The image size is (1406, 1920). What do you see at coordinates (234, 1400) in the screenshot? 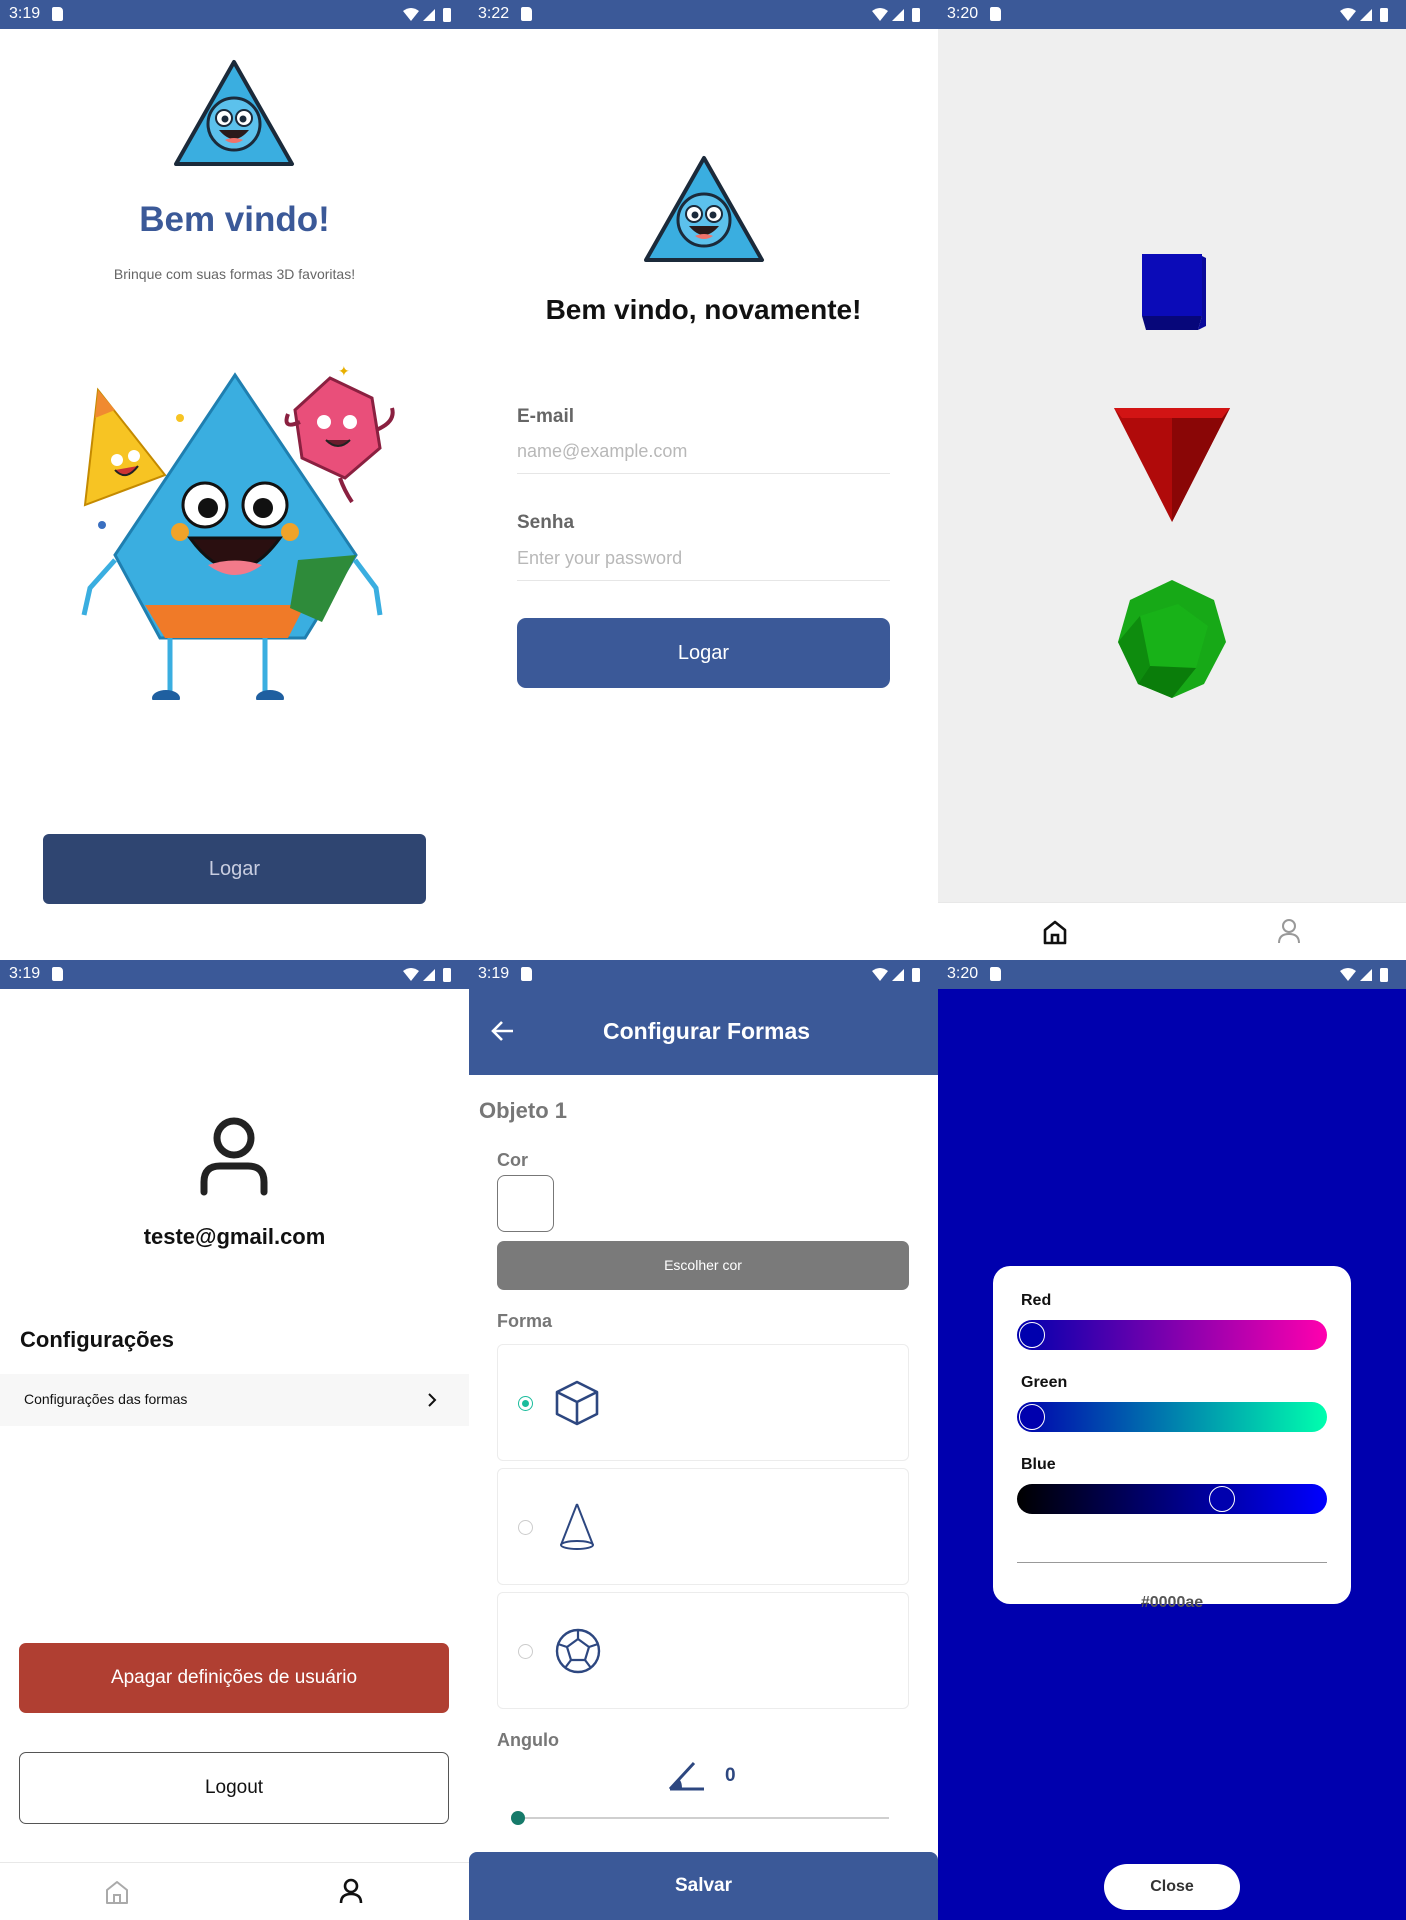
I see `settings-shapes-item: Configurações das formas` at bounding box center [234, 1400].